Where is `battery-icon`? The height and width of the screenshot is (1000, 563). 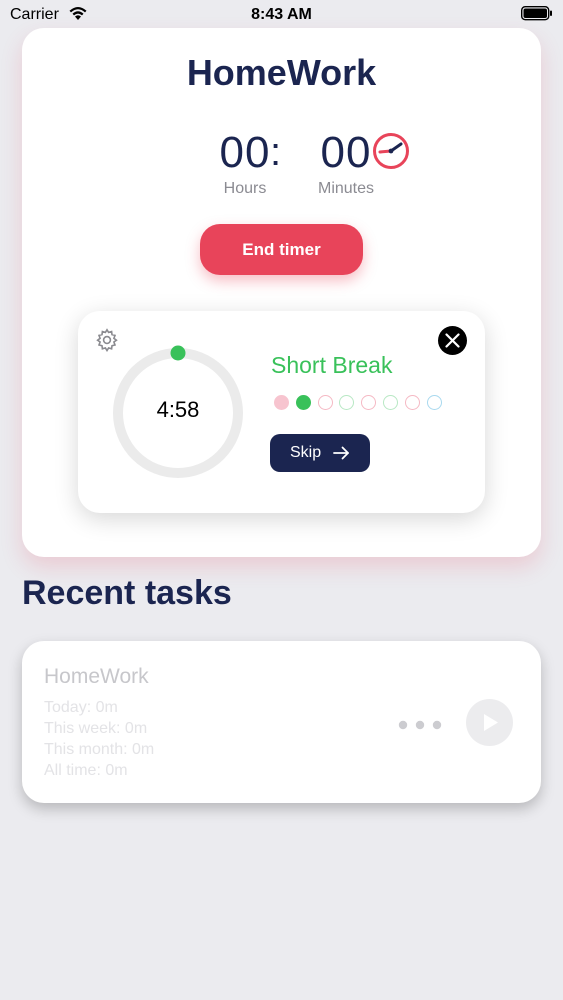
battery-icon is located at coordinates (536, 15).